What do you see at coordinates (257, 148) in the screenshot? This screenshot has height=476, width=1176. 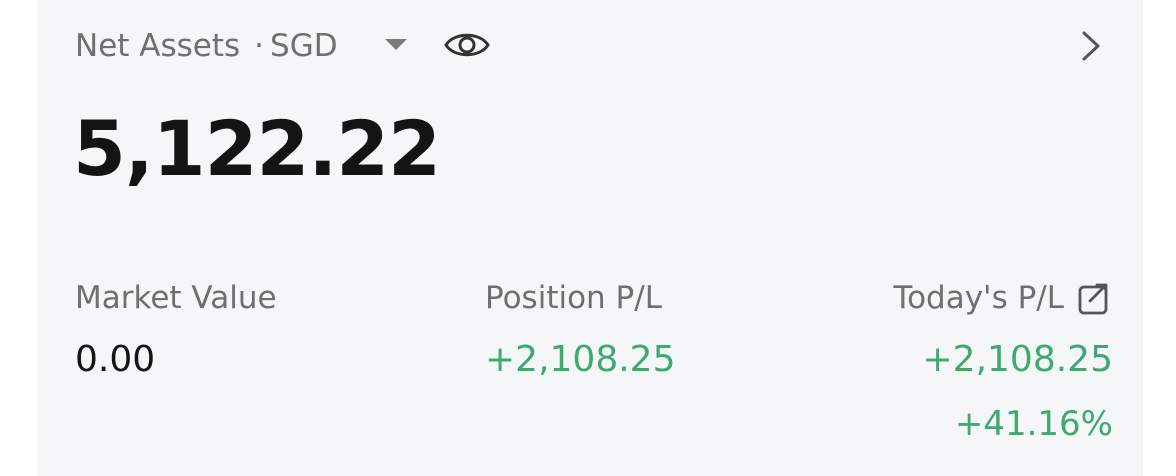 I see `net-assets-value: 5,122.22` at bounding box center [257, 148].